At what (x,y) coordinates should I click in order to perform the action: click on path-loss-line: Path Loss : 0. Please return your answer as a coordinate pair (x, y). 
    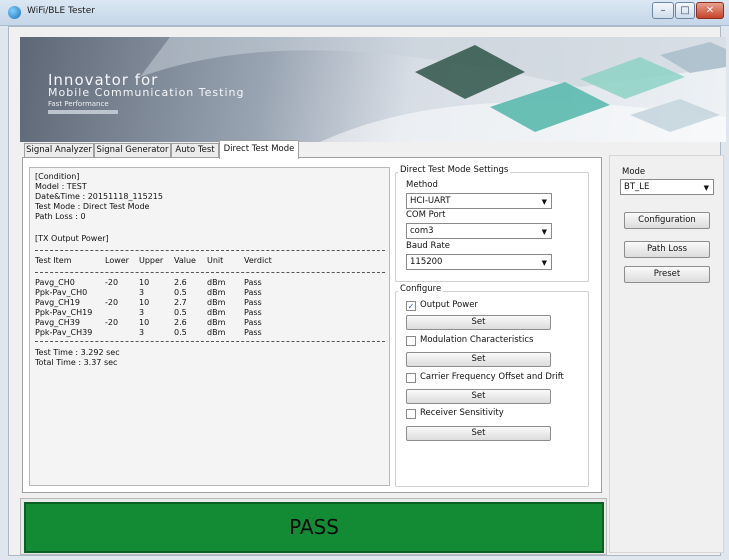
    Looking at the image, I should click on (60, 216).